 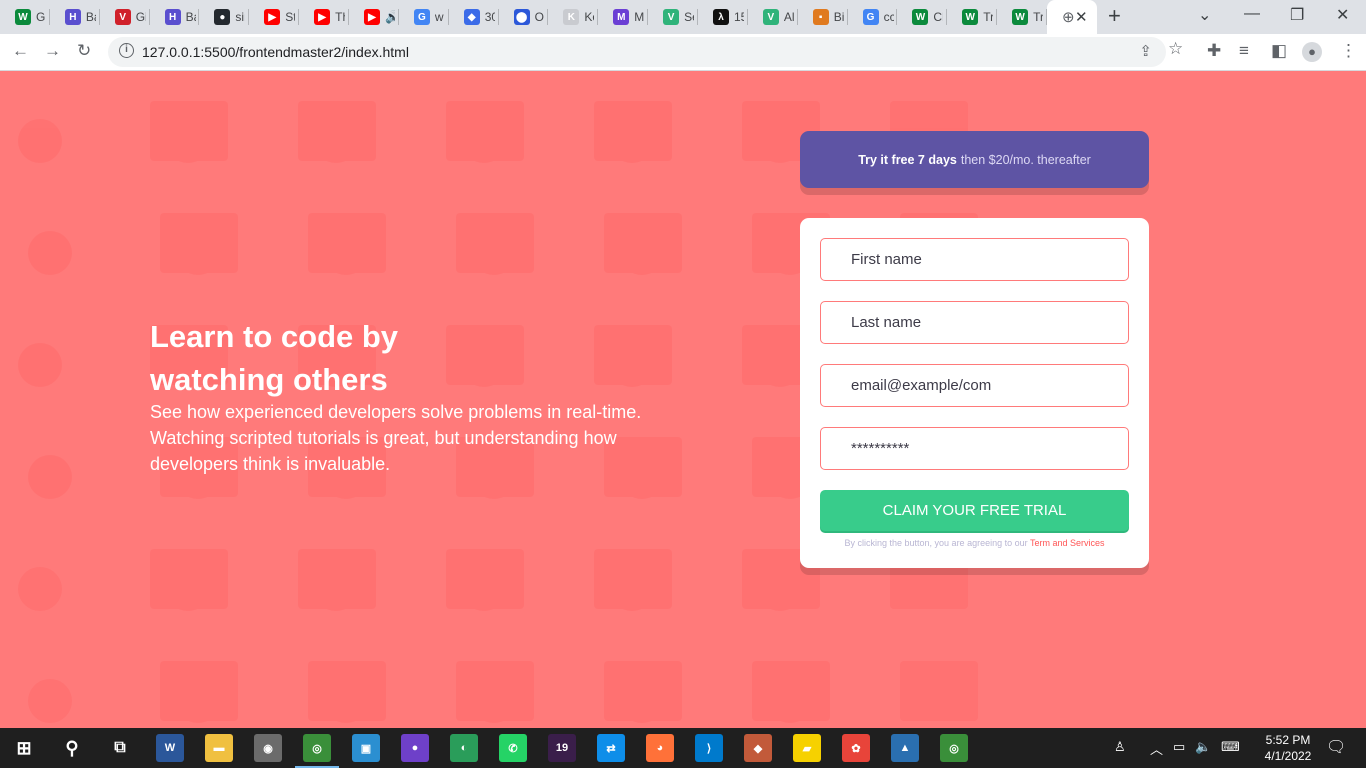 I want to click on photos-icon: ▲, so click(x=905, y=748).